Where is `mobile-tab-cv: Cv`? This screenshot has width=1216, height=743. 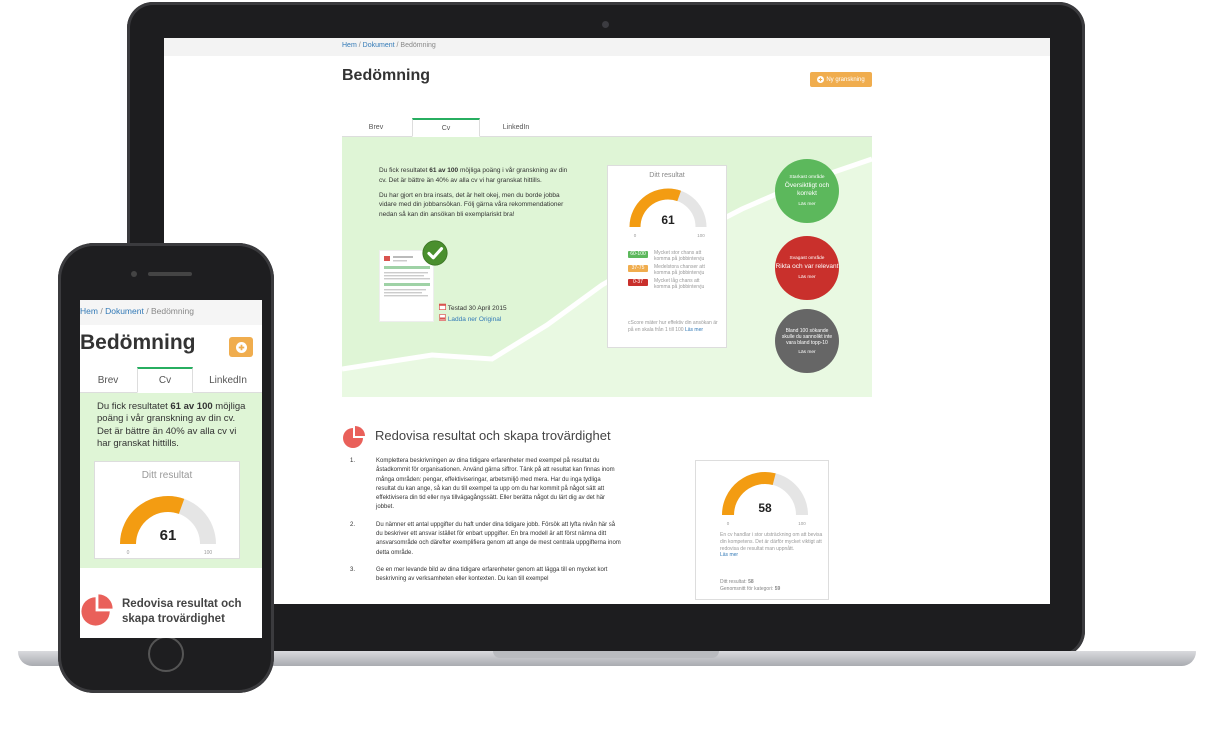 mobile-tab-cv: Cv is located at coordinates (165, 380).